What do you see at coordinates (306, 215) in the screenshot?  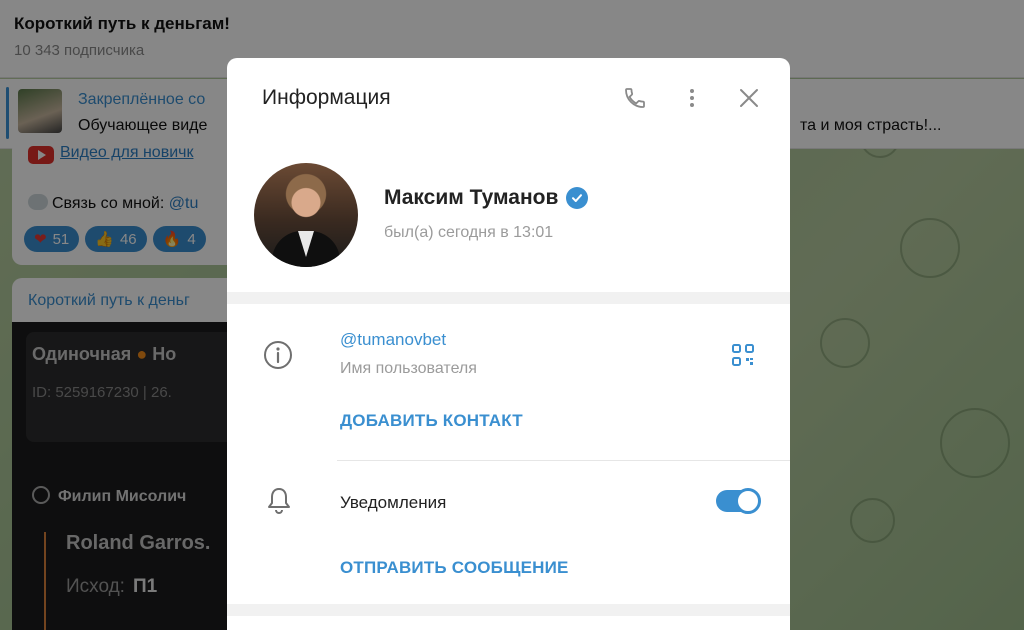 I see `avatar` at bounding box center [306, 215].